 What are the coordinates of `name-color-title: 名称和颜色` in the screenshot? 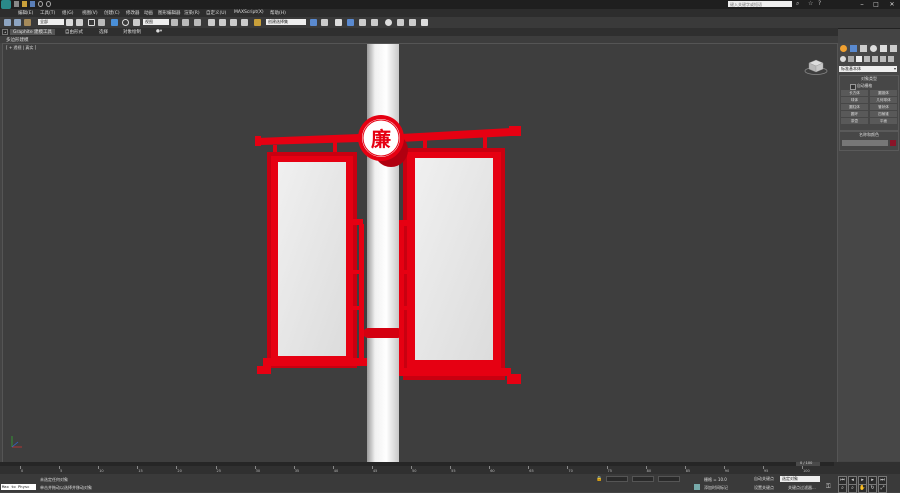 It's located at (869, 135).